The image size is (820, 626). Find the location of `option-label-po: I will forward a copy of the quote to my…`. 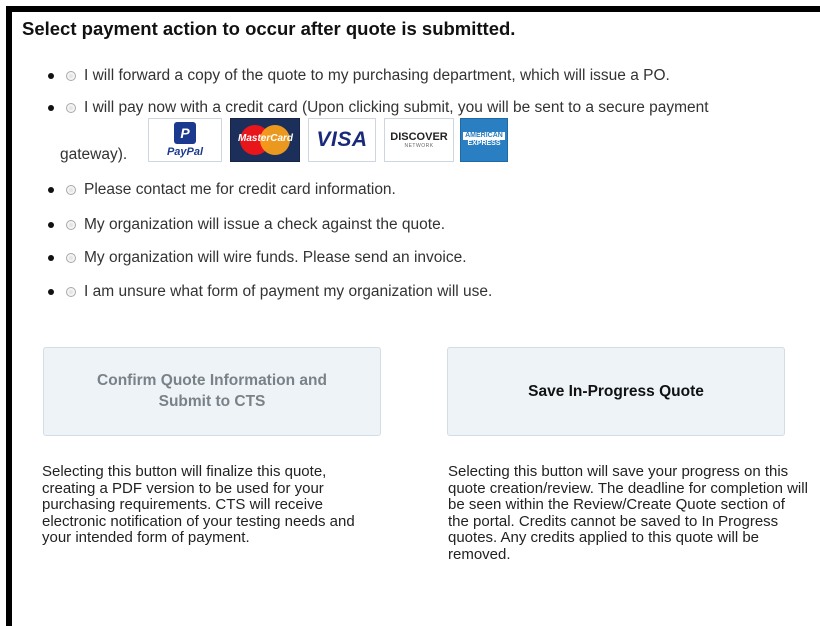

option-label-po: I will forward a copy of the quote to my… is located at coordinates (377, 75).